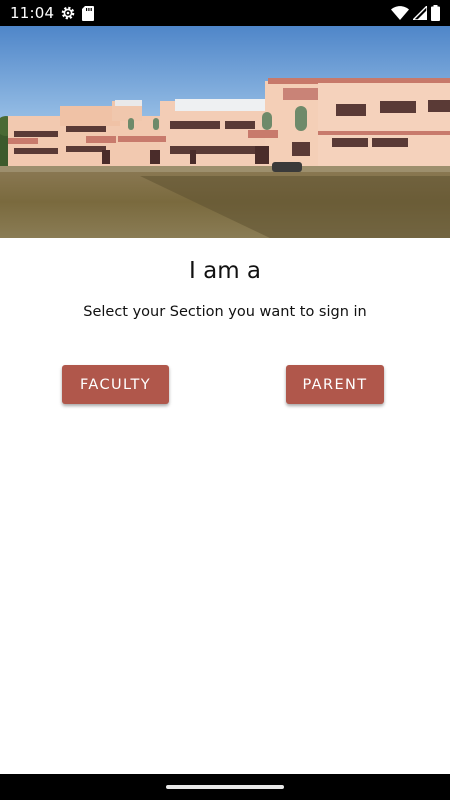  I want to click on settings-gear-icon, so click(68, 13).